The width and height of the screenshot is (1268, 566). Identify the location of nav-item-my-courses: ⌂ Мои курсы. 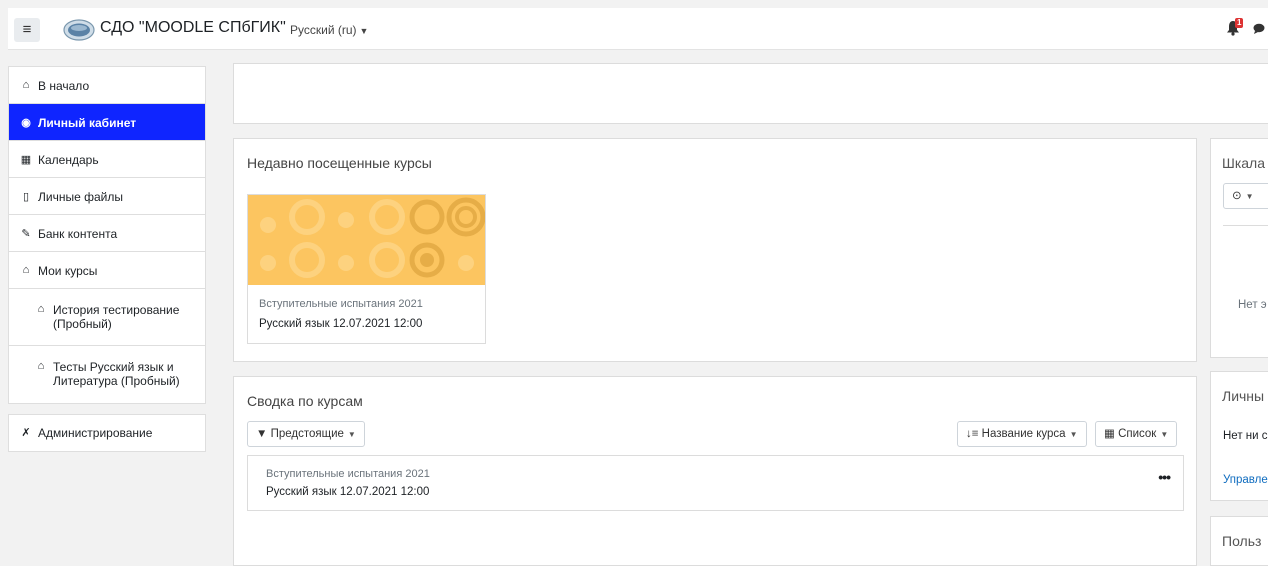
(107, 270).